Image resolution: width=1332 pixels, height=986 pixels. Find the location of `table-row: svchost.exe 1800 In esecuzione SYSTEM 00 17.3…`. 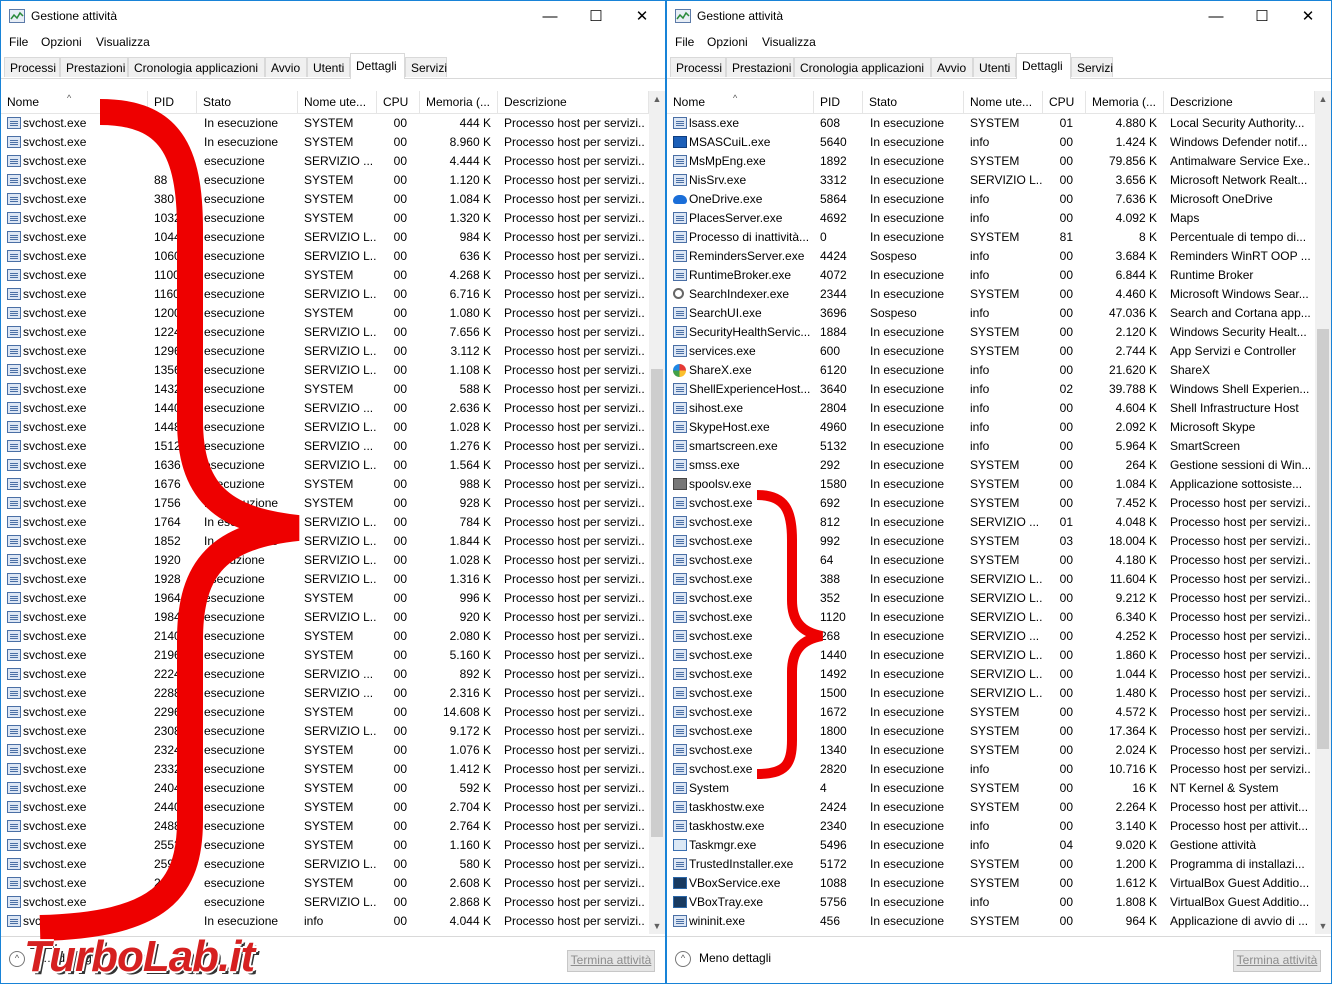

table-row: svchost.exe 1800 In esecuzione SYSTEM 00 17.3… is located at coordinates (991, 731).